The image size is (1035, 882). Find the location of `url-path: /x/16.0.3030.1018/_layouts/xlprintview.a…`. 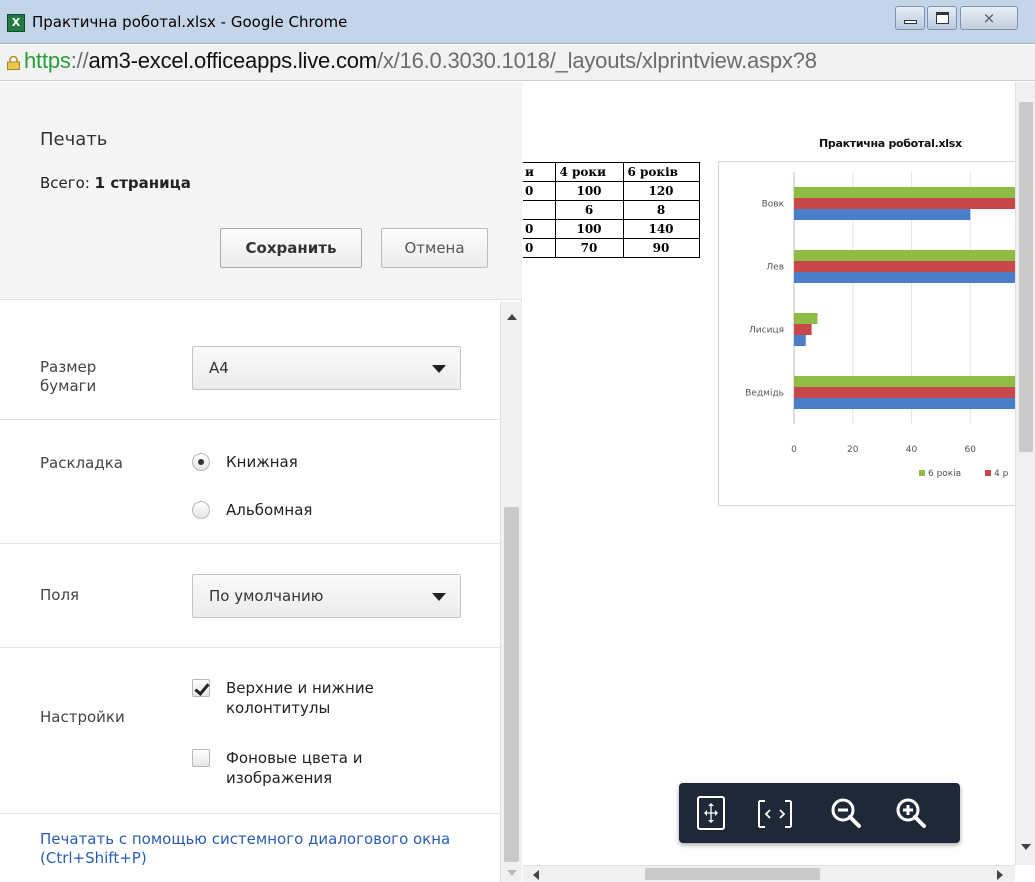

url-path: /x/16.0.3030.1018/_layouts/xlprintview.a… is located at coordinates (596, 60).